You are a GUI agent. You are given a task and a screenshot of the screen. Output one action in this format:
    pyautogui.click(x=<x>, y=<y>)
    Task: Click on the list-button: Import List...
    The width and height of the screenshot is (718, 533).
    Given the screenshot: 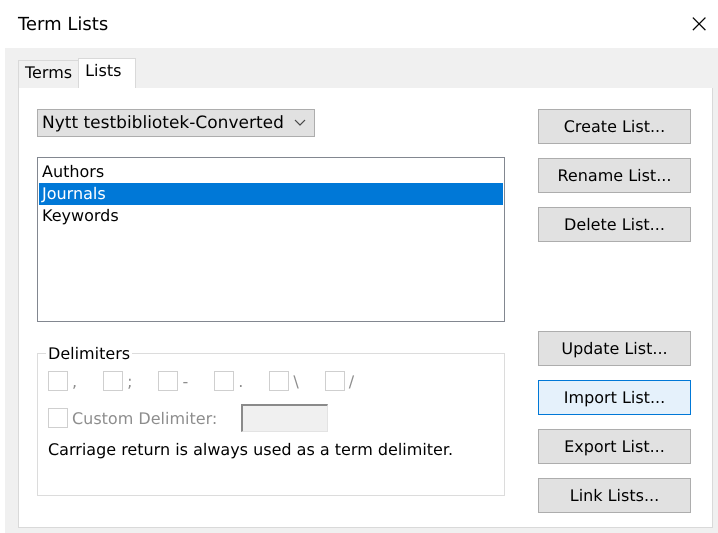 What is the action you would take?
    pyautogui.click(x=614, y=397)
    